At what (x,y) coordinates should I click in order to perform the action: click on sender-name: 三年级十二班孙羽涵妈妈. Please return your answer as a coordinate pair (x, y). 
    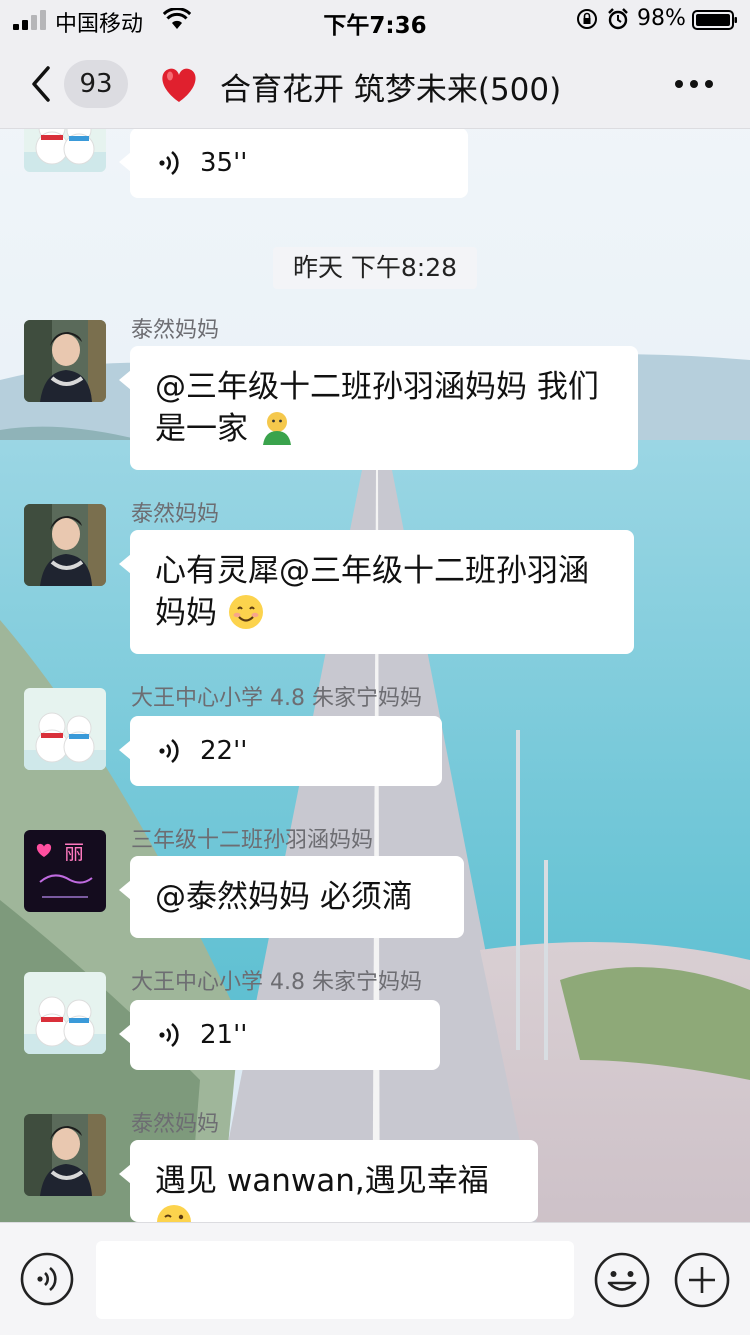
    Looking at the image, I should click on (252, 840).